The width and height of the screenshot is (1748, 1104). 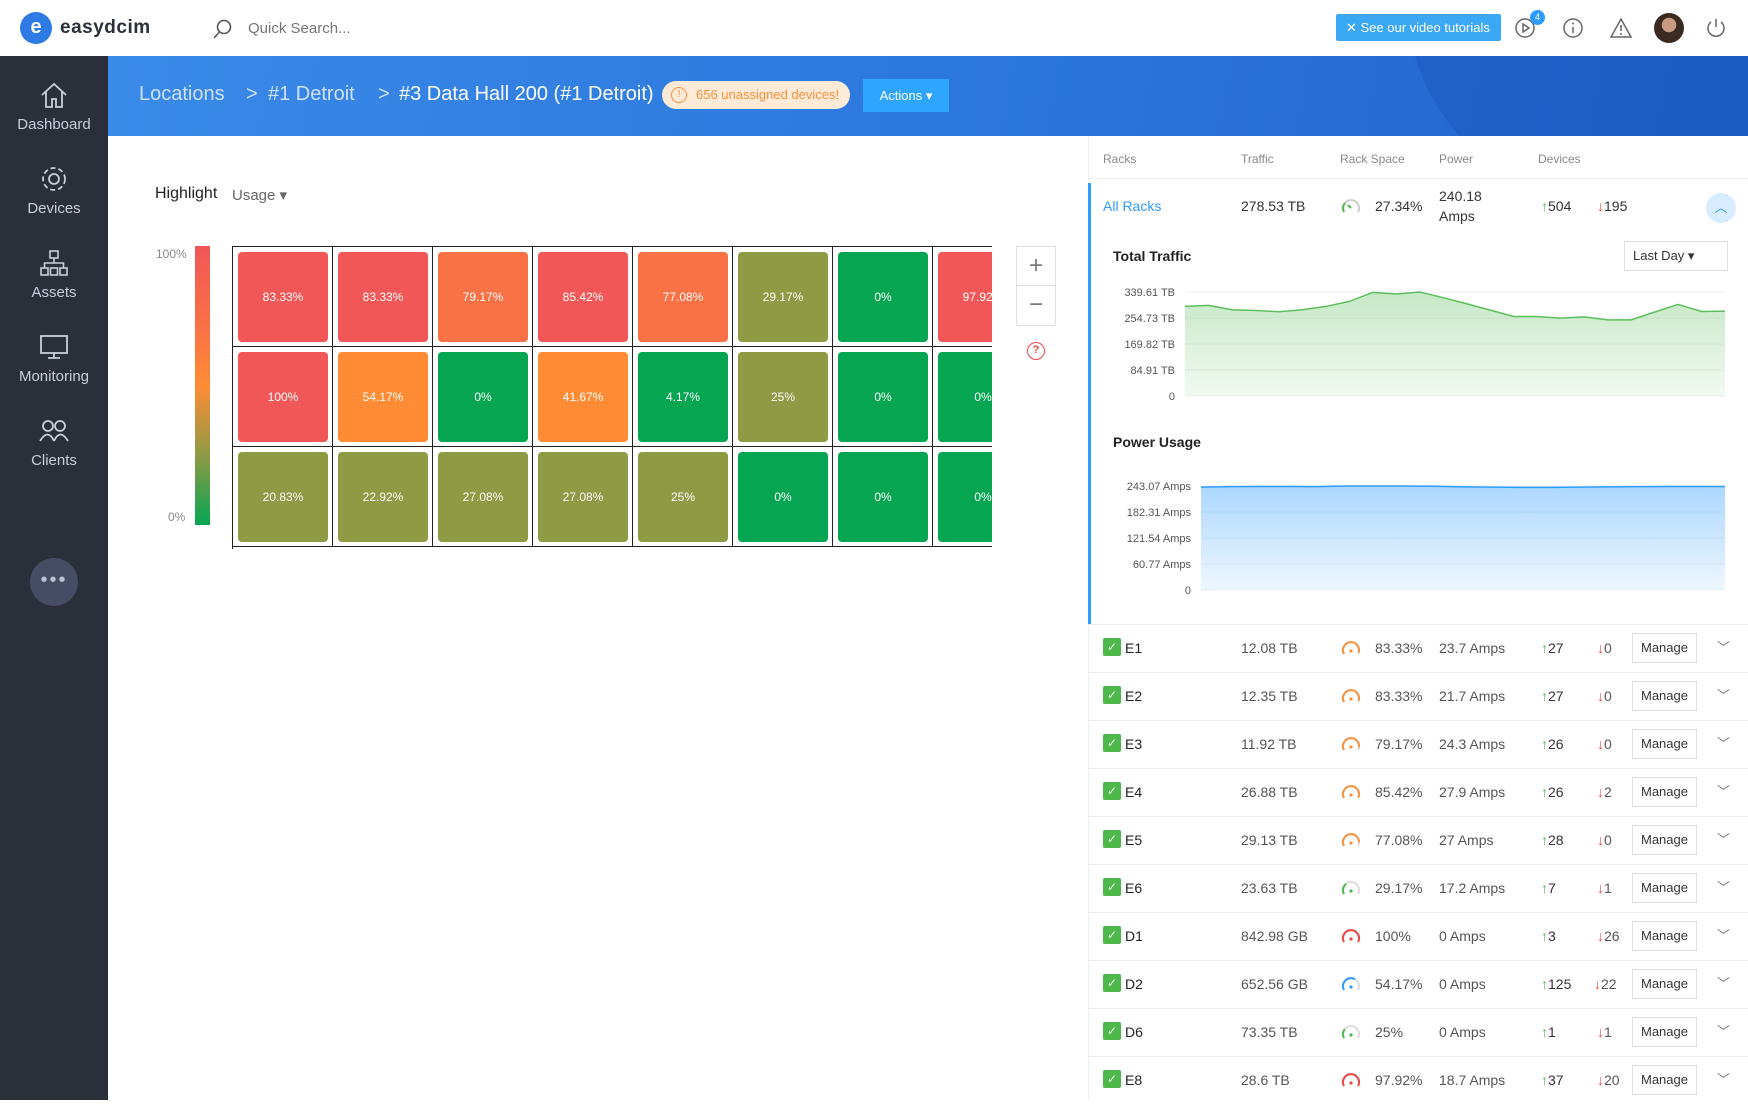 What do you see at coordinates (1036, 351) in the screenshot?
I see `help-icon: ?` at bounding box center [1036, 351].